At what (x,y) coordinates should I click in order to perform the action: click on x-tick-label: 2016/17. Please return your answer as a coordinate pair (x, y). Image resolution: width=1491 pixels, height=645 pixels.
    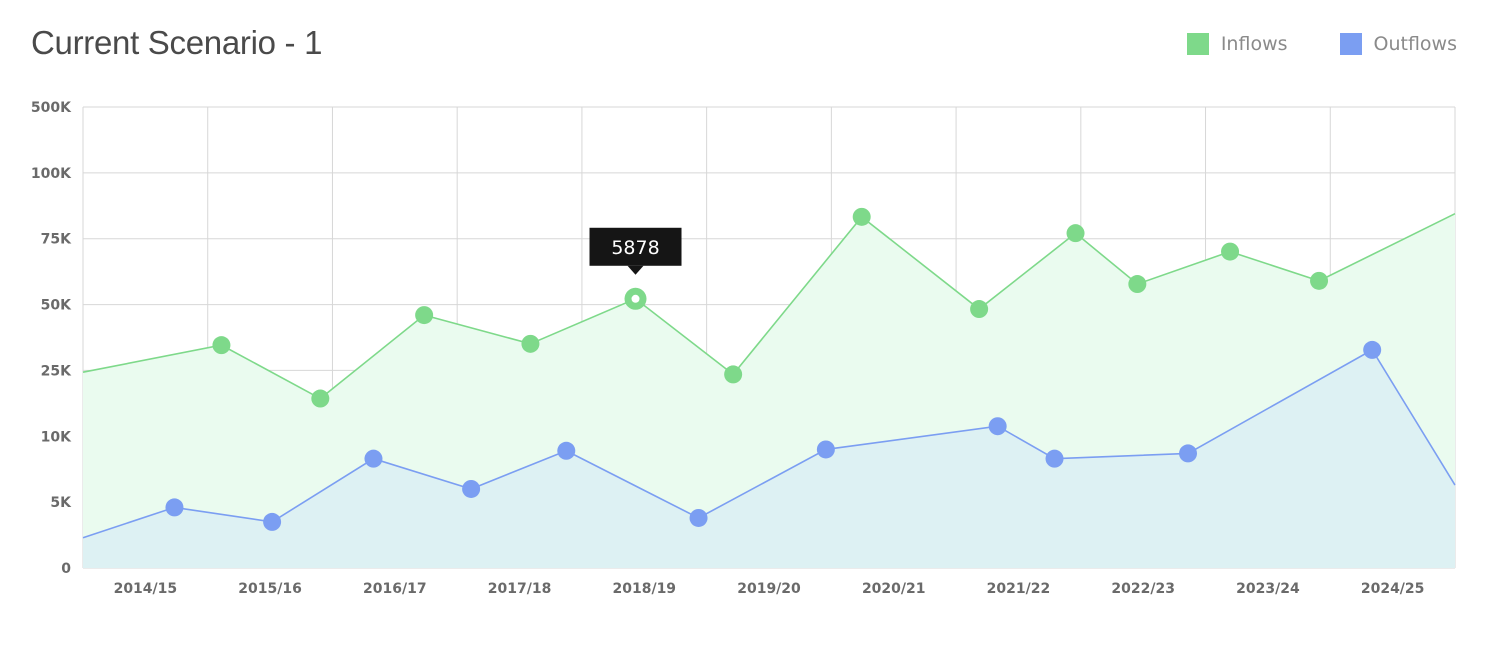
    Looking at the image, I should click on (395, 589).